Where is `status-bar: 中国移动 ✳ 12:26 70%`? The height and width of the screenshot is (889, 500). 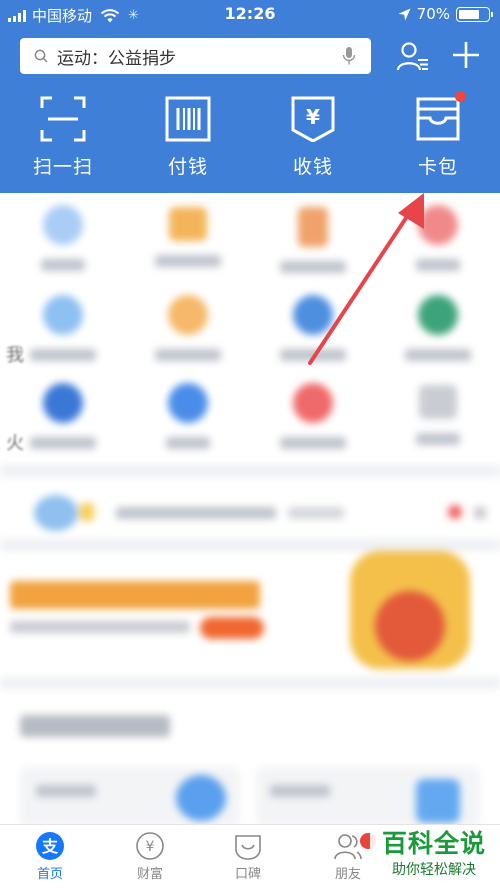 status-bar: 中国移动 ✳ 12:26 70% is located at coordinates (250, 15).